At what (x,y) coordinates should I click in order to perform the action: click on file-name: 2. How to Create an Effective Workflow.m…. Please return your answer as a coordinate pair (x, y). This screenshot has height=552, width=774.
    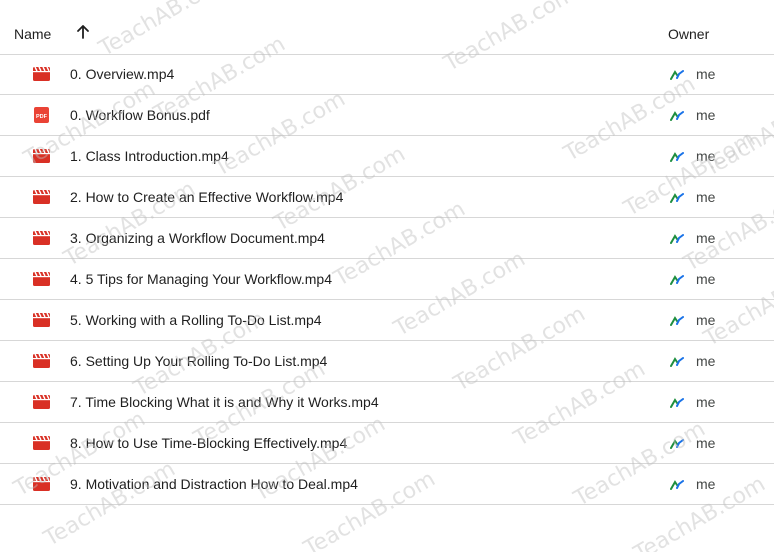
    Looking at the image, I should click on (207, 197).